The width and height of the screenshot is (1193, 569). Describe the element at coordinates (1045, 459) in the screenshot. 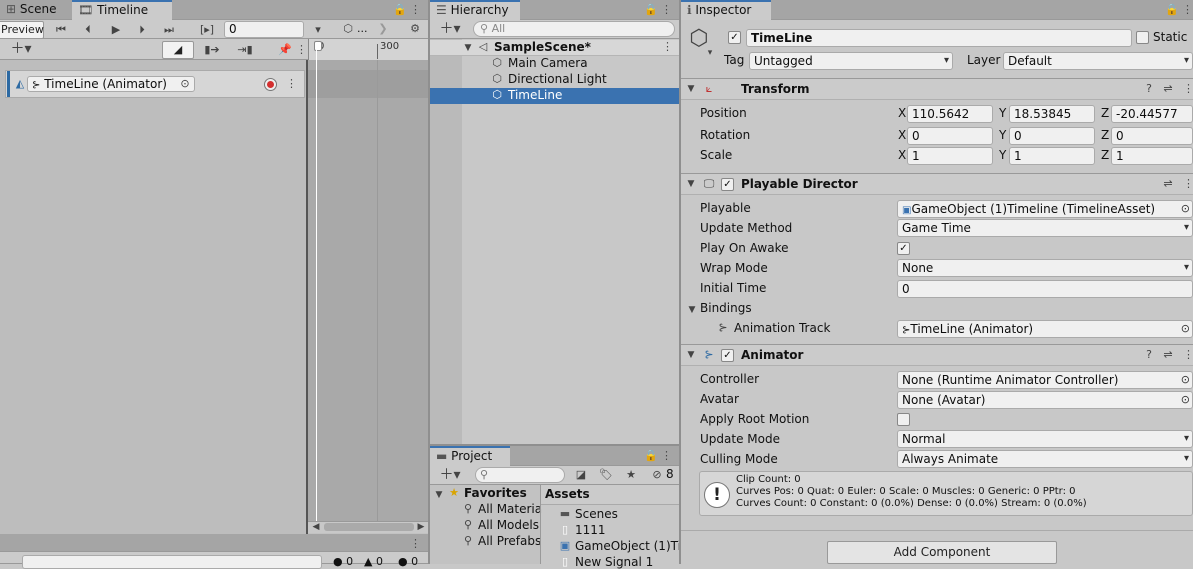

I see `culling-mode-dropdown: Always Animate` at that location.